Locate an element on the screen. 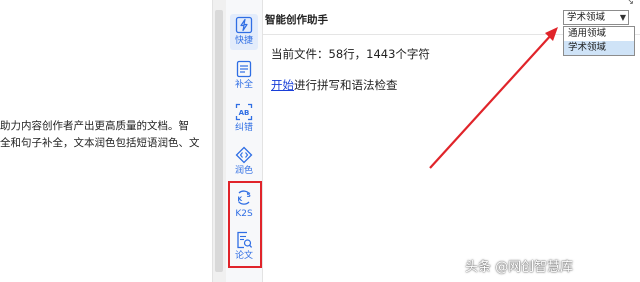  expand-icon: ↘ is located at coordinates (630, 3).